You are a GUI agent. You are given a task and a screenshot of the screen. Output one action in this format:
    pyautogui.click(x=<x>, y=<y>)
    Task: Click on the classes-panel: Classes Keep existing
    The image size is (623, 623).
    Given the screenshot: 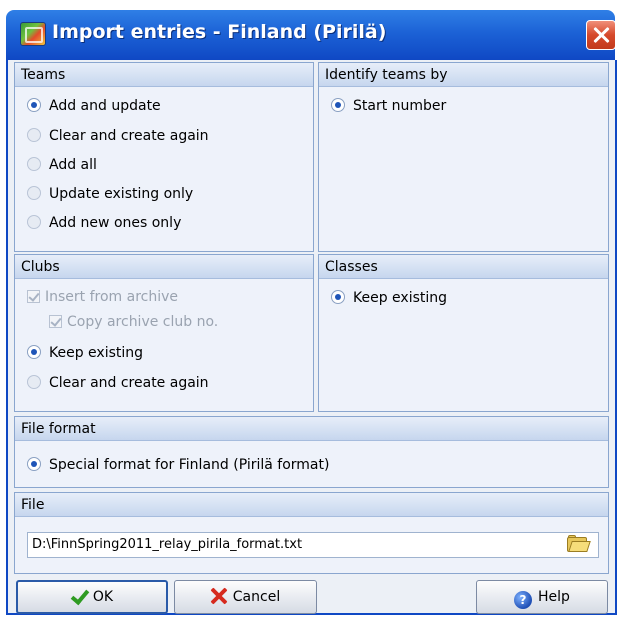 What is the action you would take?
    pyautogui.click(x=463, y=333)
    